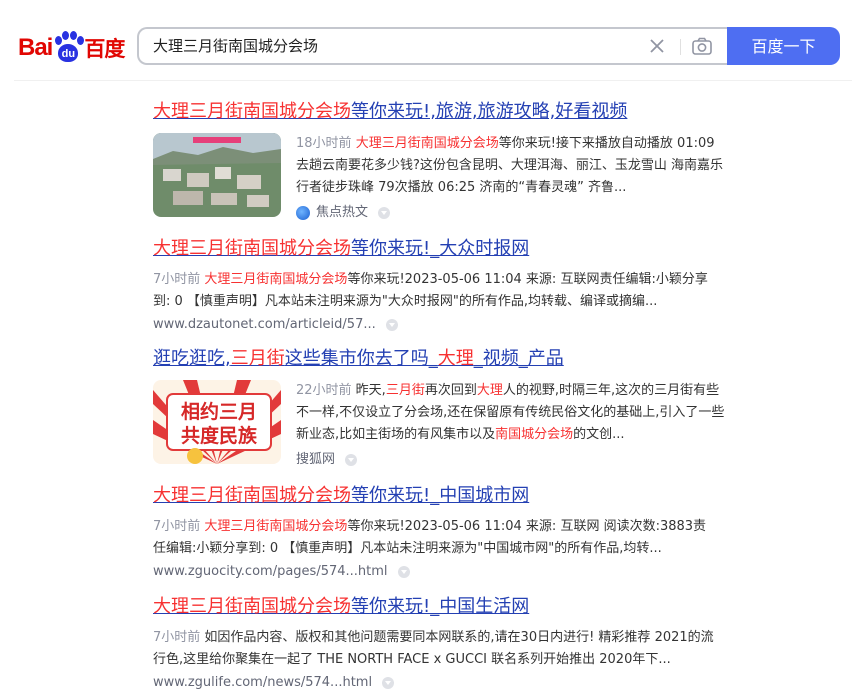  I want to click on result-title: 大理三月街南国城分会场等你来玩!_中国城市网, so click(438, 496).